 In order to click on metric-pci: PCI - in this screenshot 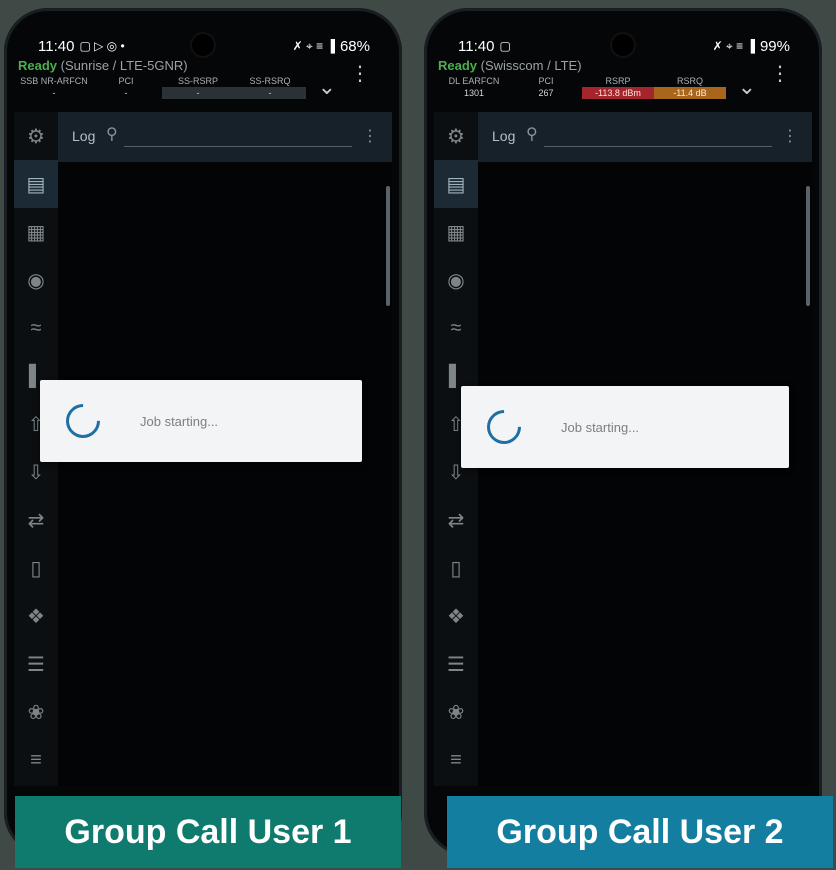, I will do `click(126, 87)`.